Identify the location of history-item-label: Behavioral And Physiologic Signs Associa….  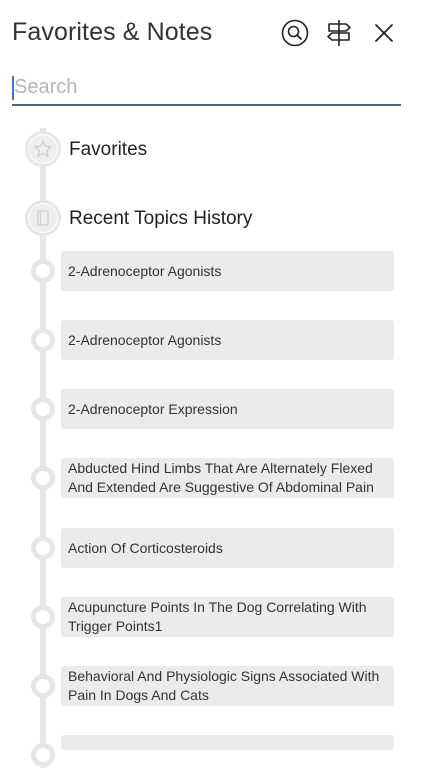
(224, 685).